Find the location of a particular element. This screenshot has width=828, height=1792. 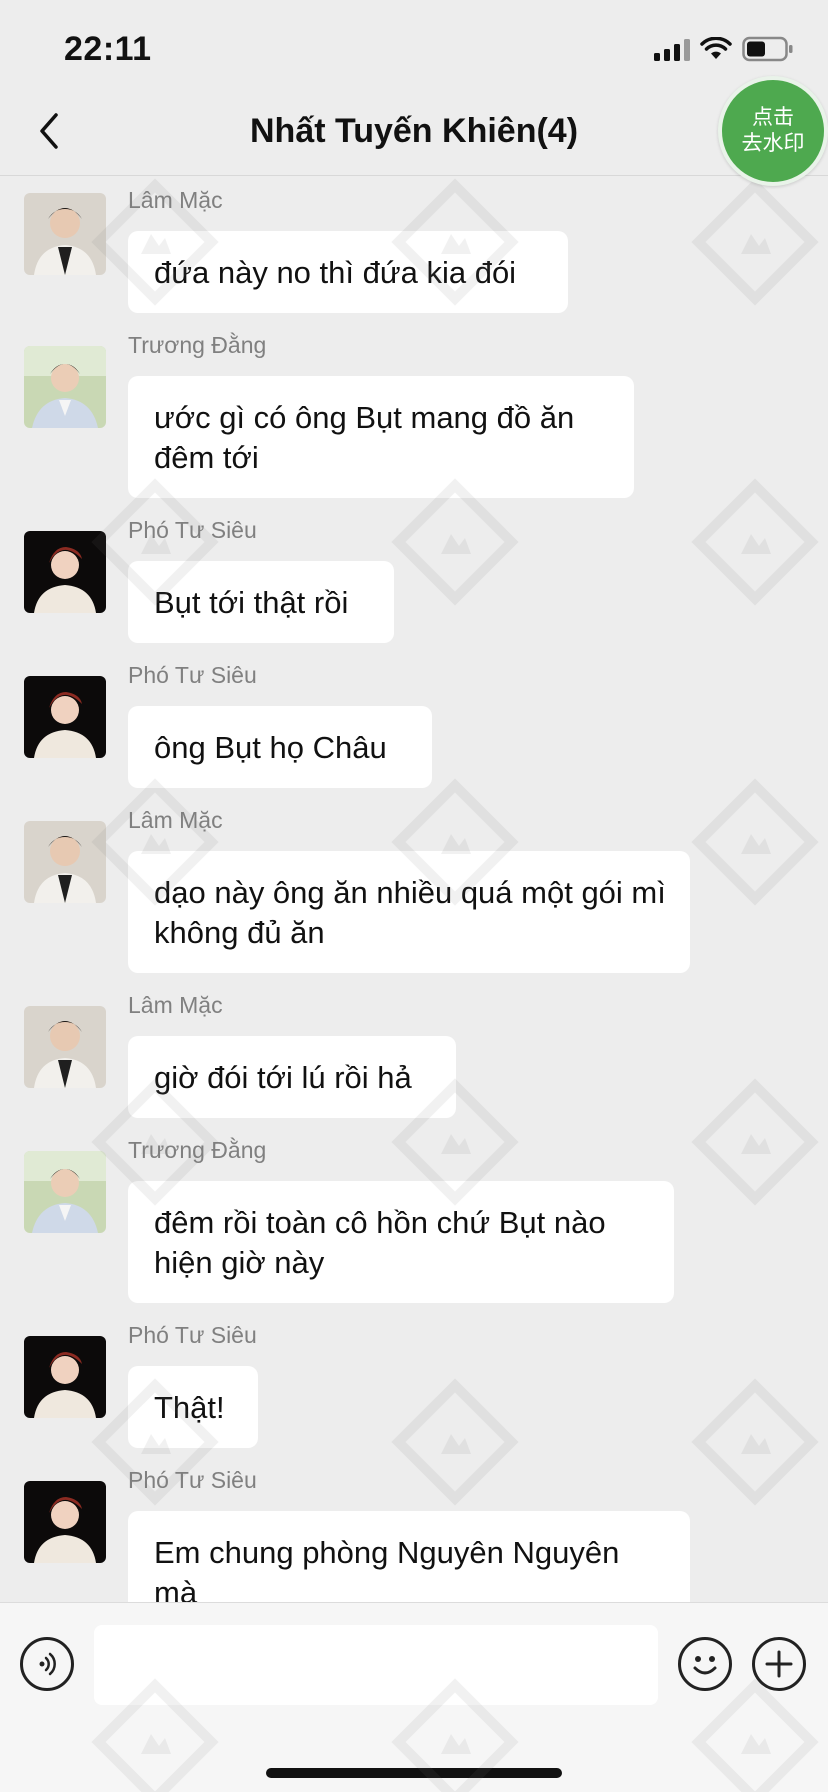

emoji-icon is located at coordinates (705, 1665).